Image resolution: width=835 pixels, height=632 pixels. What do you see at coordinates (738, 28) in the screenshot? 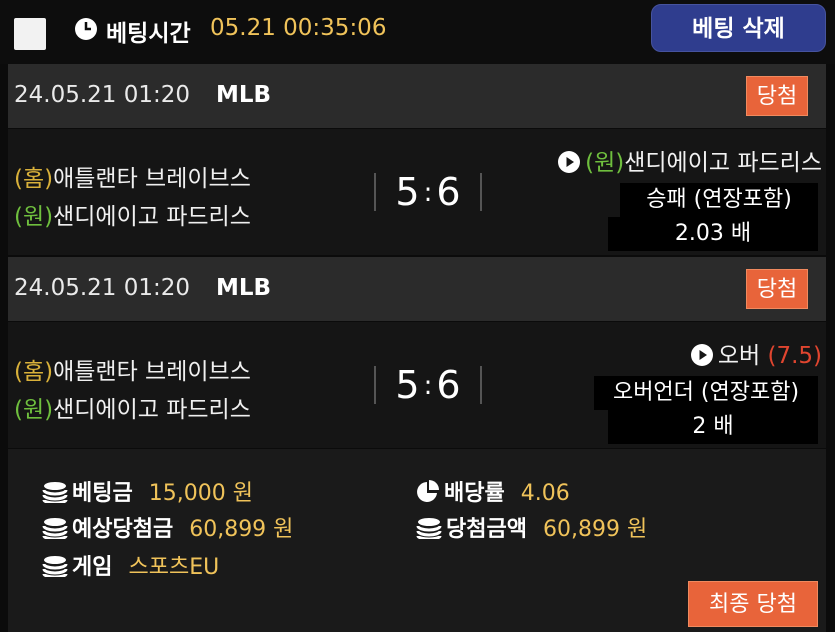
I see `delete-bet-button: 베팅 삭제` at bounding box center [738, 28].